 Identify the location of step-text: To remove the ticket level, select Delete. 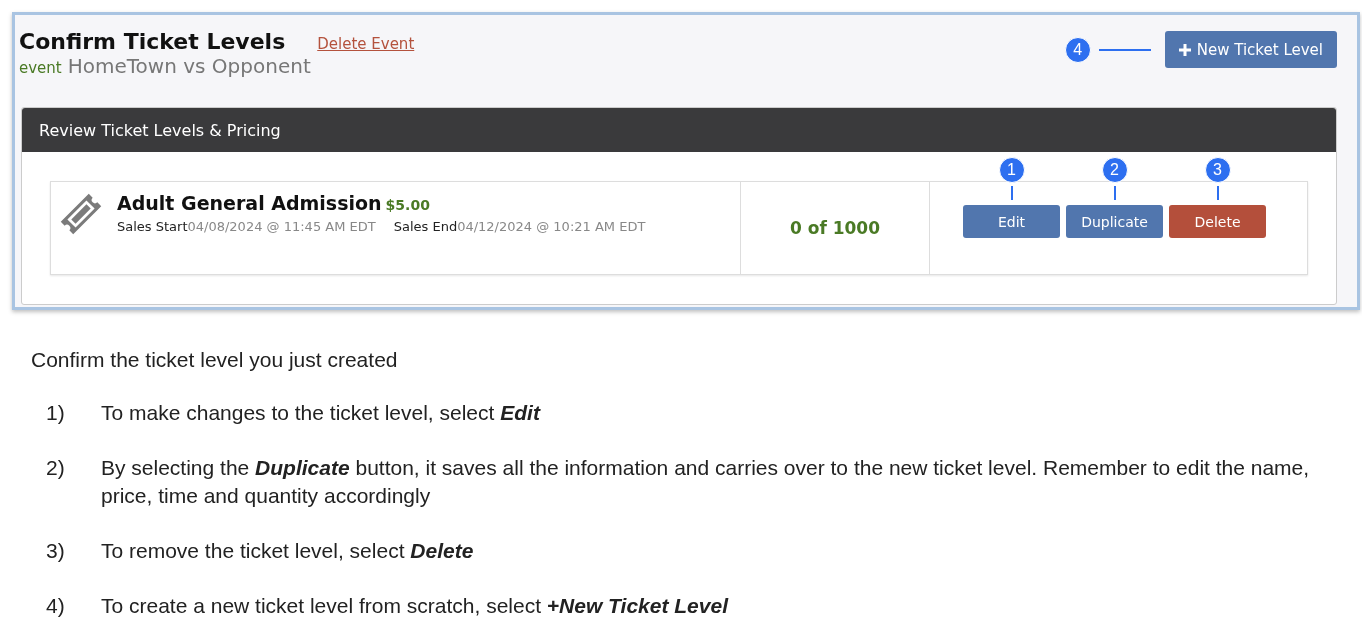
(287, 551).